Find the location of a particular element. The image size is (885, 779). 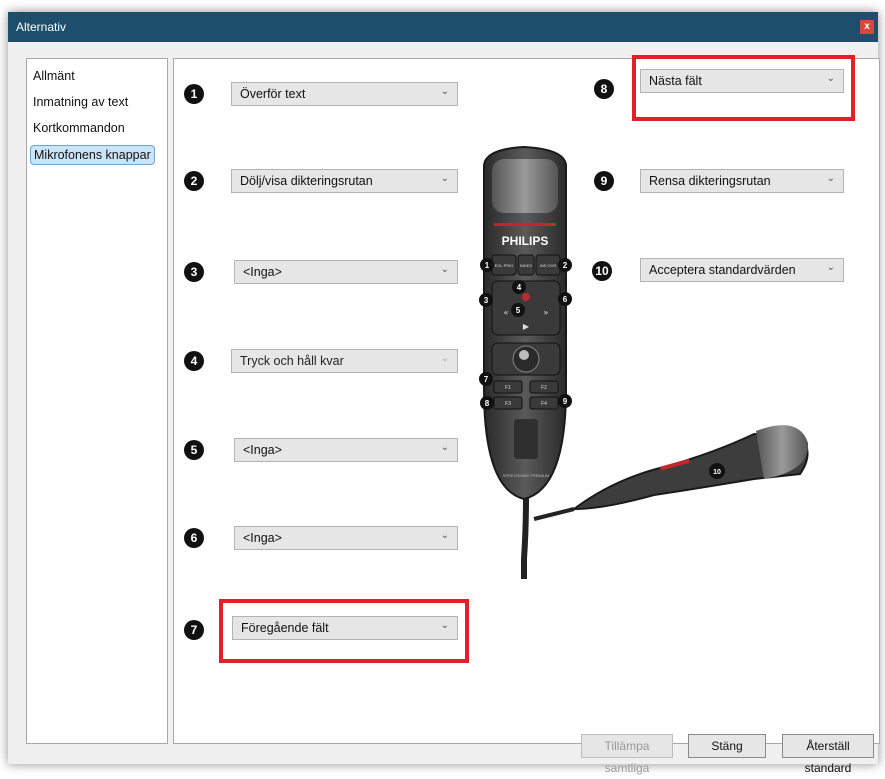

sidebar-item-mikrofonens-knappar: Mikrofonens knappar is located at coordinates (92, 155).